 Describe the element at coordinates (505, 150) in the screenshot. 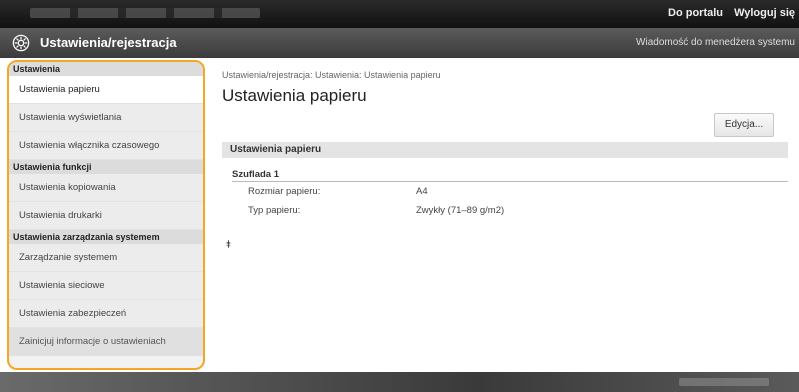

I see `section-header: Ustawienia papieru` at that location.